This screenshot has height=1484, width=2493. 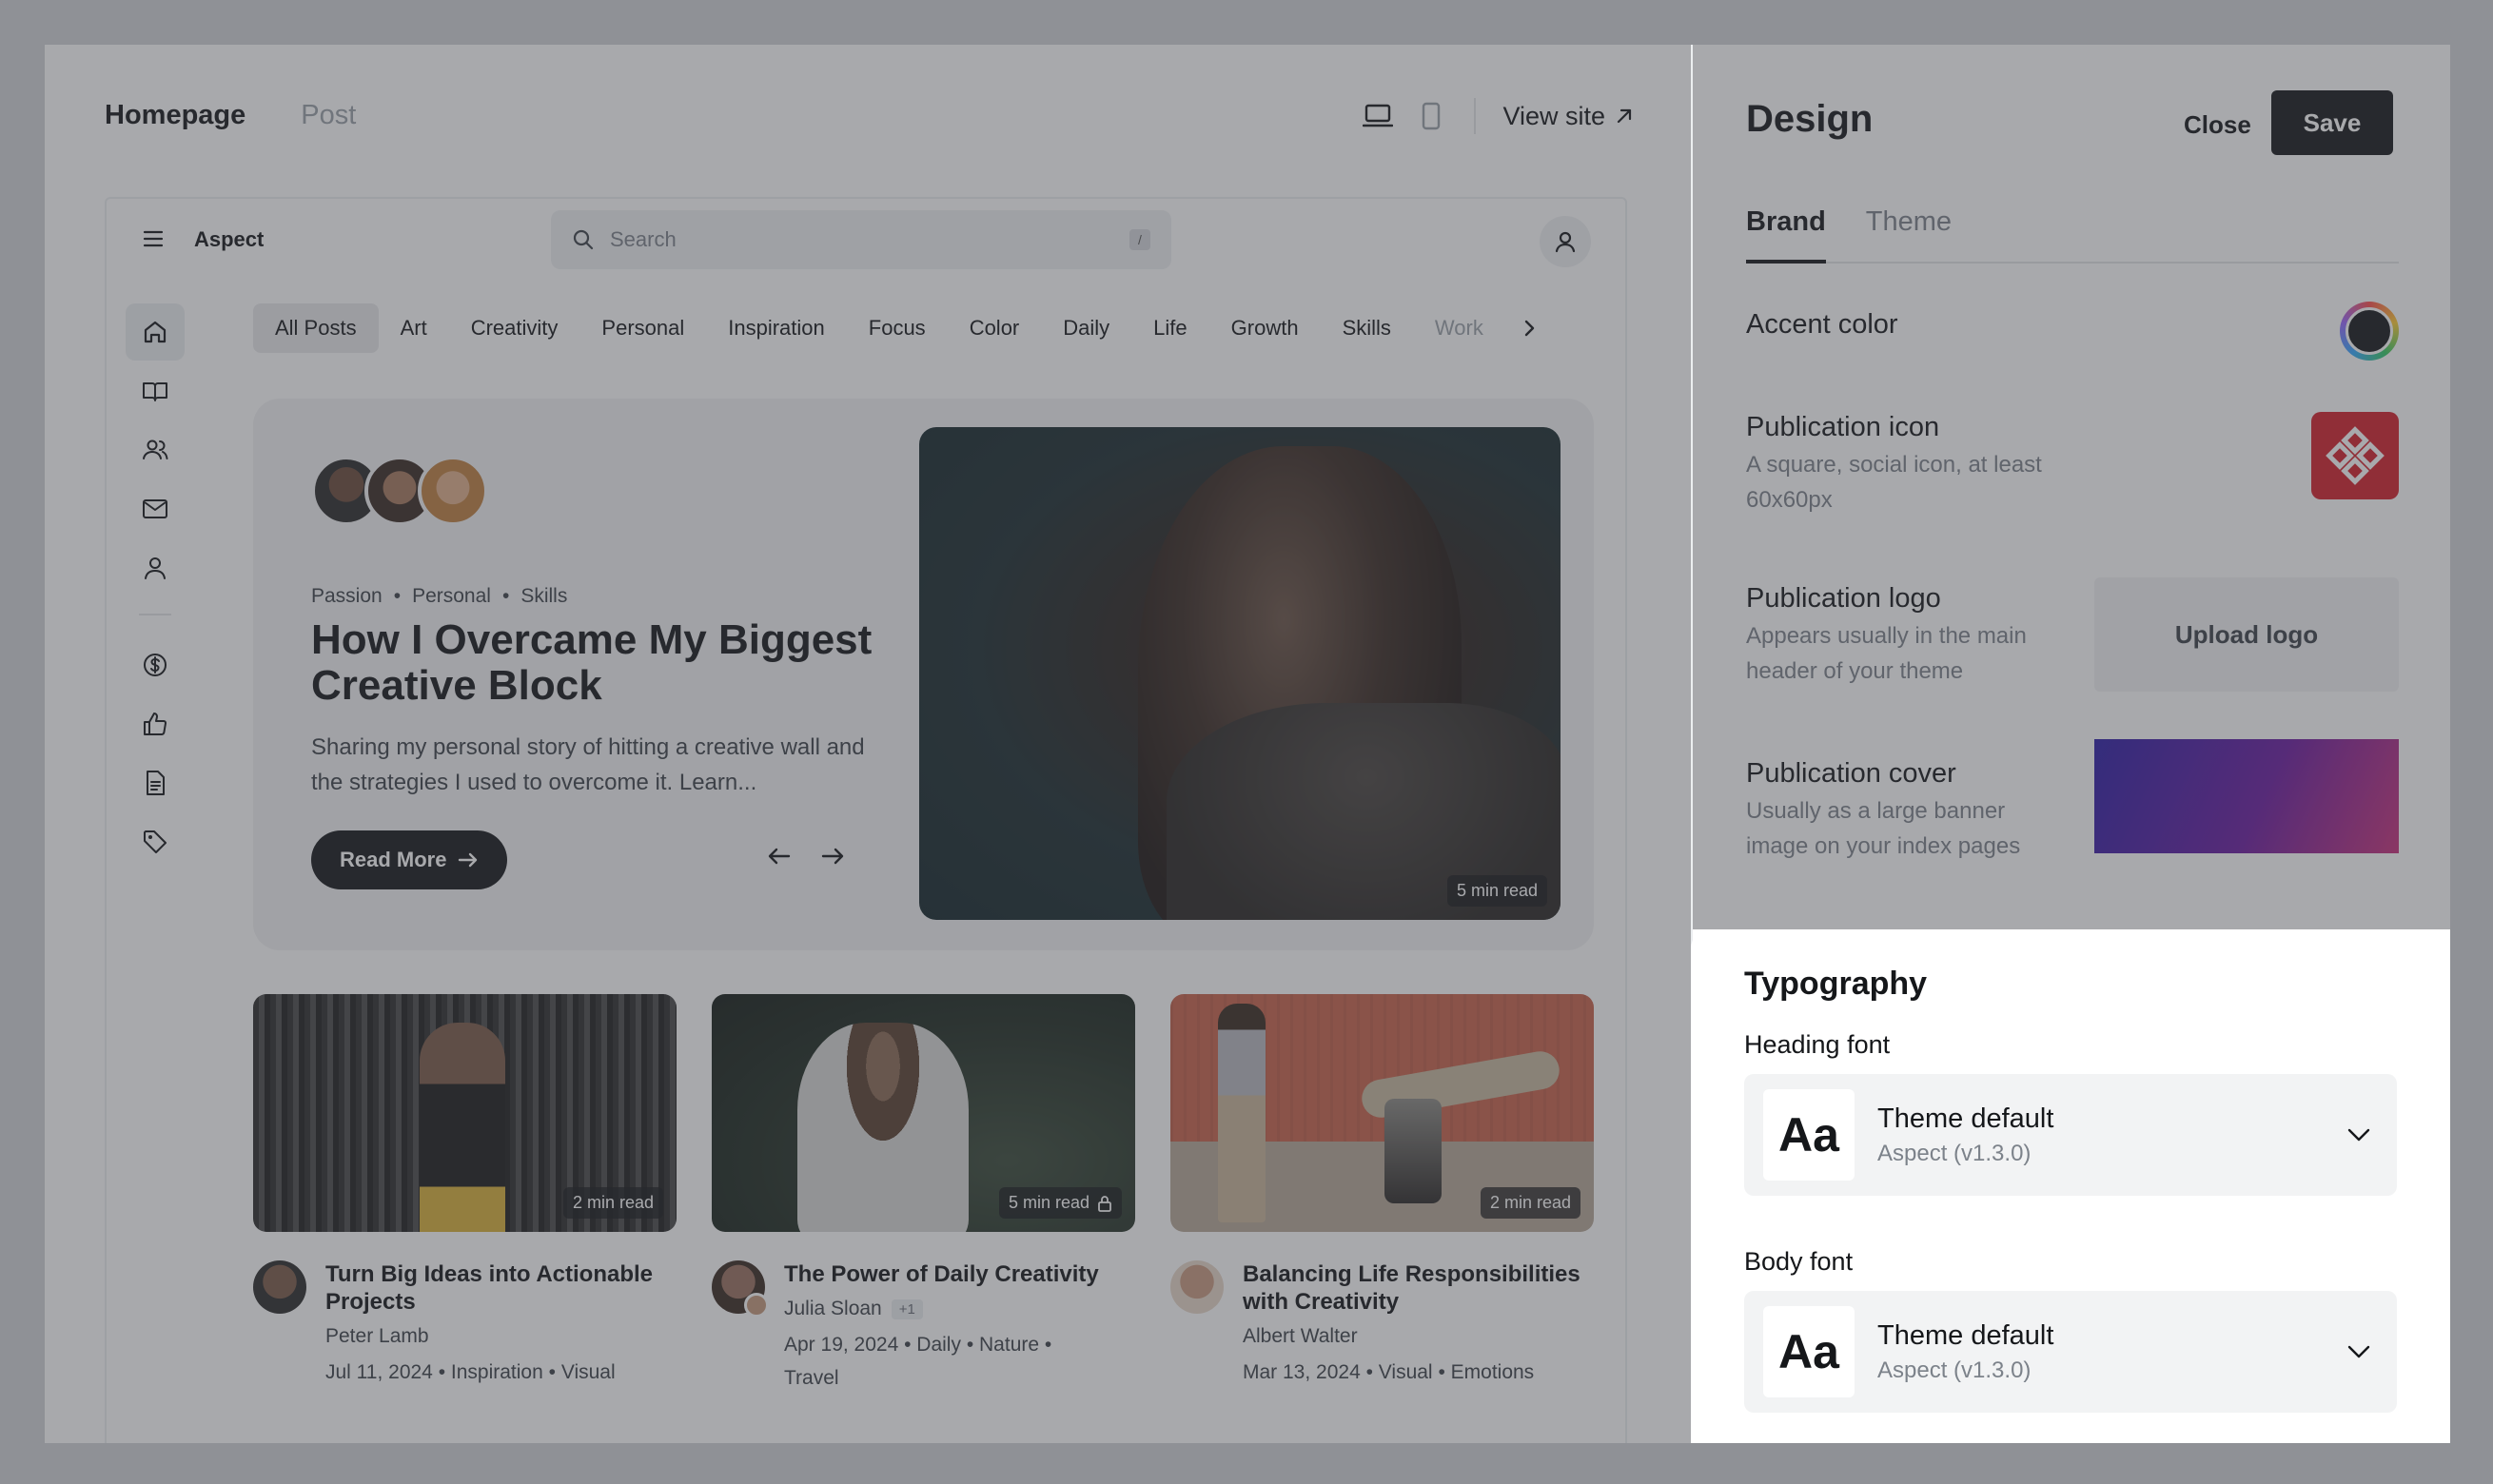 What do you see at coordinates (328, 115) in the screenshot?
I see `tab-post: Post` at bounding box center [328, 115].